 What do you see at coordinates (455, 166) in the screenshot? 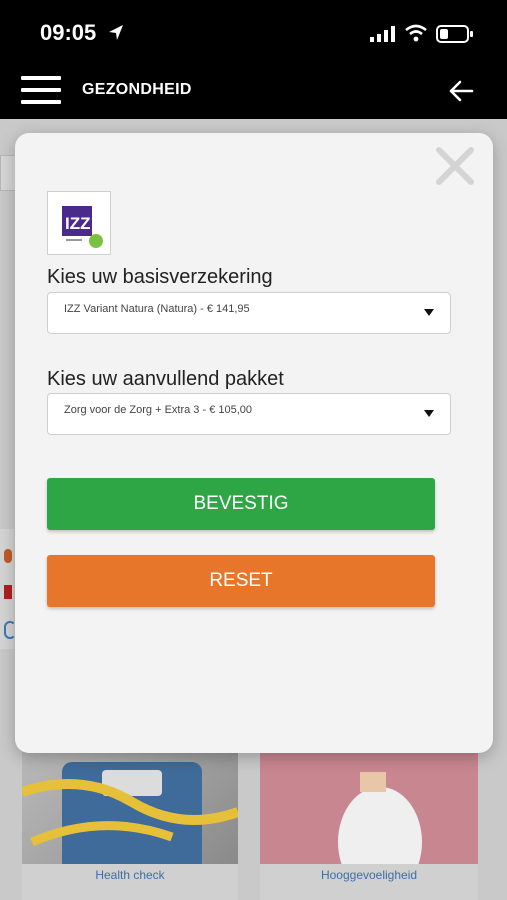
I see `close-x-icon` at bounding box center [455, 166].